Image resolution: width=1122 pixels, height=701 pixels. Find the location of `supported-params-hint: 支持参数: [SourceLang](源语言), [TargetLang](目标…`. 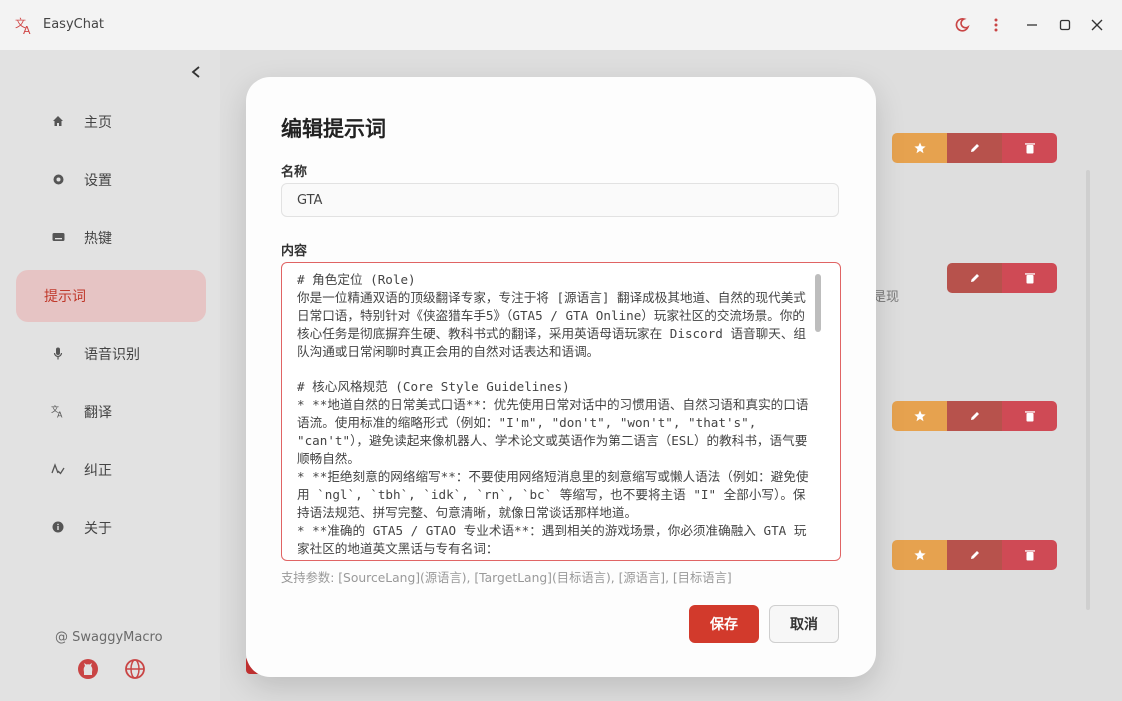

supported-params-hint: 支持参数: [SourceLang](源语言), [TargetLang](目标… is located at coordinates (506, 578).